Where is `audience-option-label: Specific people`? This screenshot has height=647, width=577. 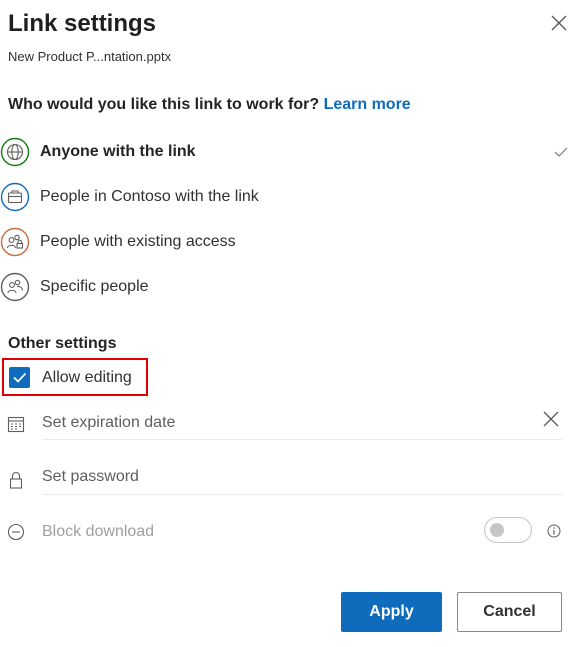 audience-option-label: Specific people is located at coordinates (94, 286).